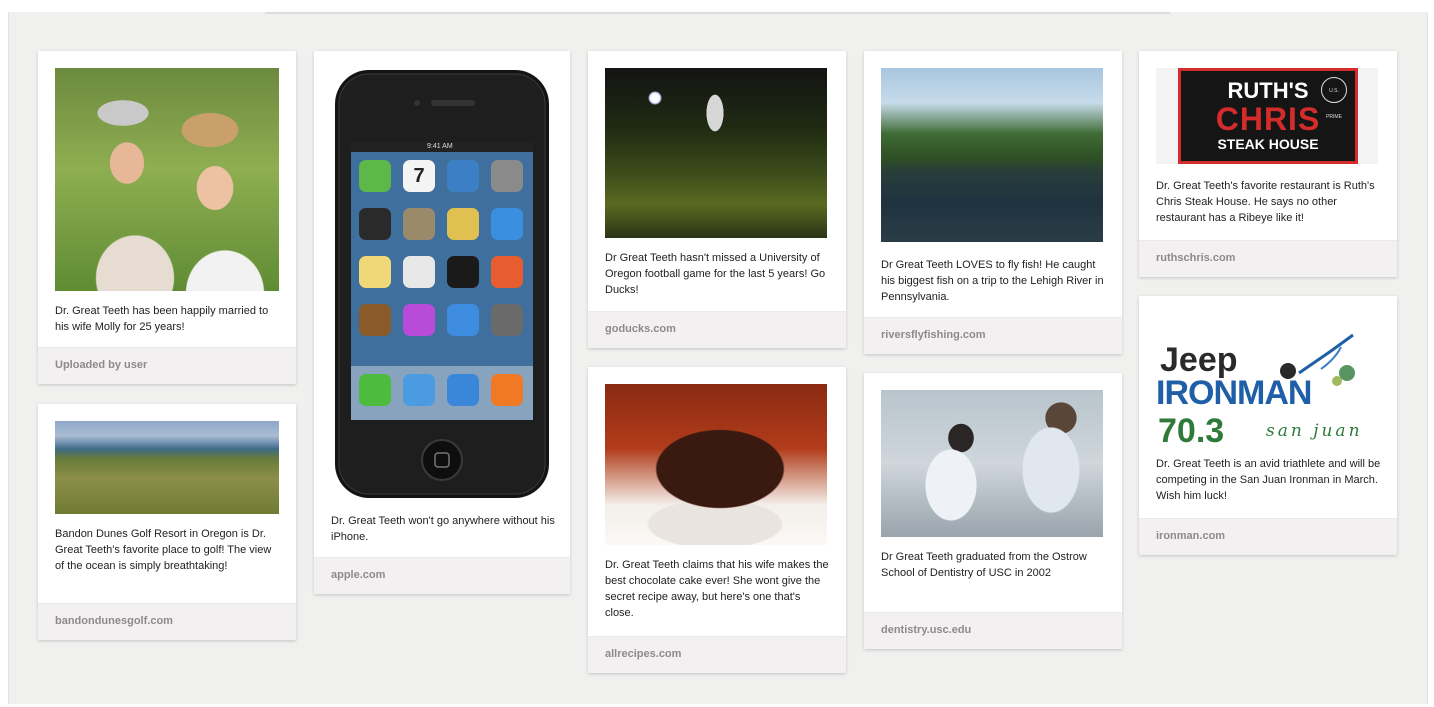 This screenshot has height=707, width=1434. I want to click on pin-image-ducks, so click(716, 153).